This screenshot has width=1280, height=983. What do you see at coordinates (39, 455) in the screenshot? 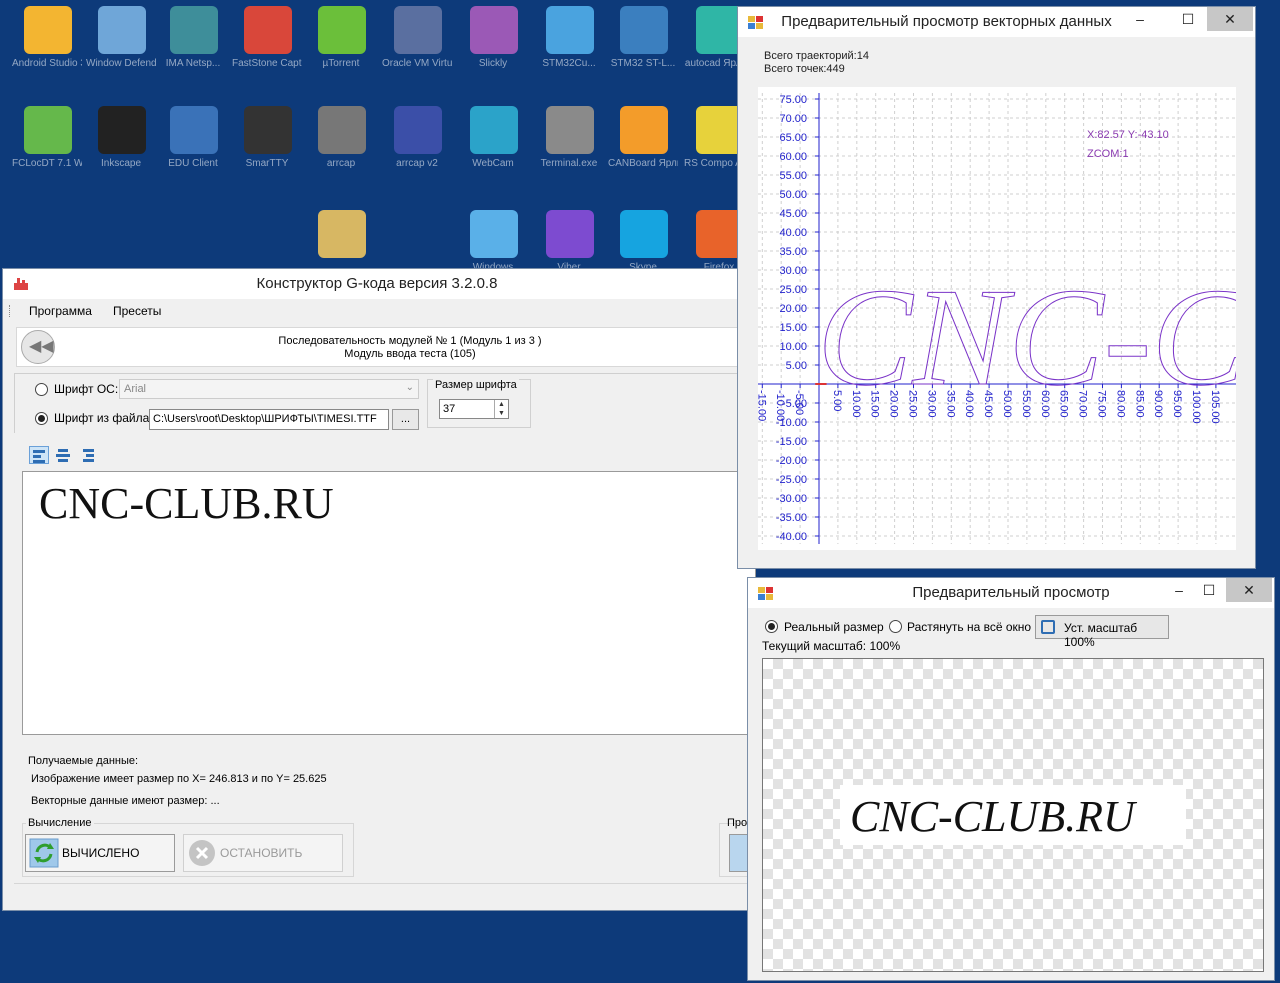
I see `align-left-button` at bounding box center [39, 455].